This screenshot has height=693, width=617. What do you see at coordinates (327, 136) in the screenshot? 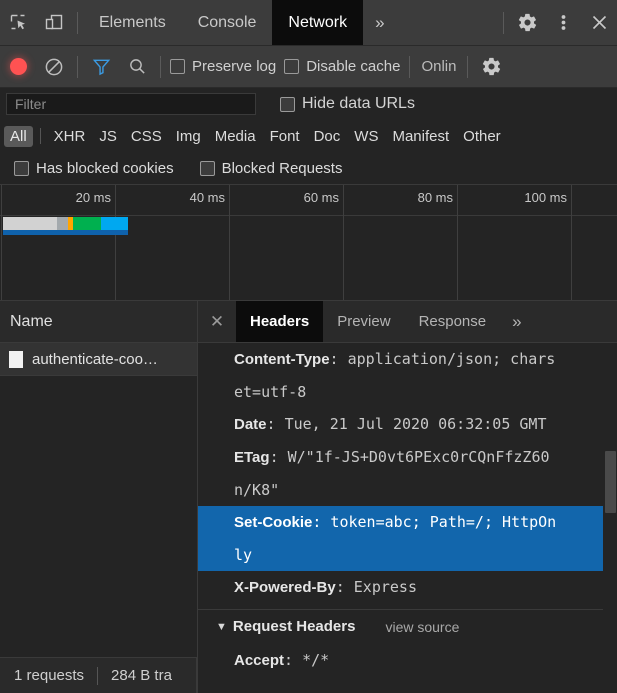
I see `type-filter-doc: Doc` at bounding box center [327, 136].